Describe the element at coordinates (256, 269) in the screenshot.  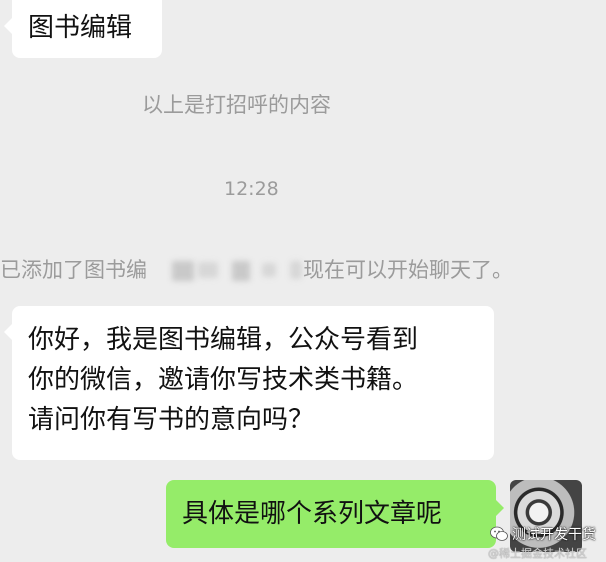
I see `contact-added-notice: 已添加了图书编 现在可以开始聊天了。` at that location.